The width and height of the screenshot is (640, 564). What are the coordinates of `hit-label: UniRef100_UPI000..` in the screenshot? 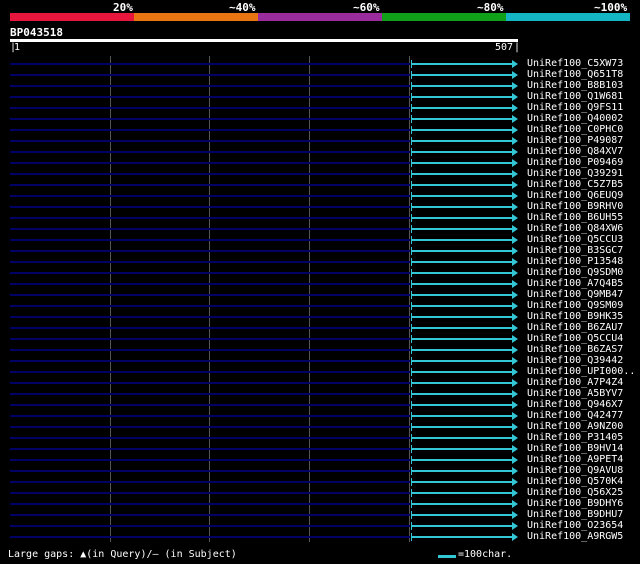 It's located at (581, 371).